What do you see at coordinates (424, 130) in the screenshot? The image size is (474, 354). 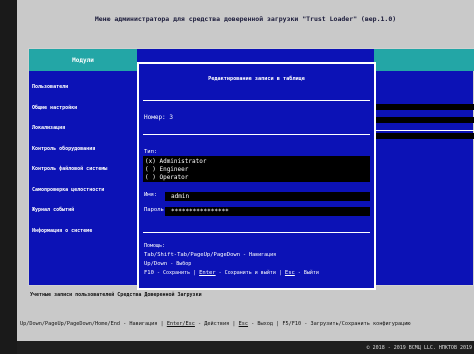 I see `table-divider` at bounding box center [424, 130].